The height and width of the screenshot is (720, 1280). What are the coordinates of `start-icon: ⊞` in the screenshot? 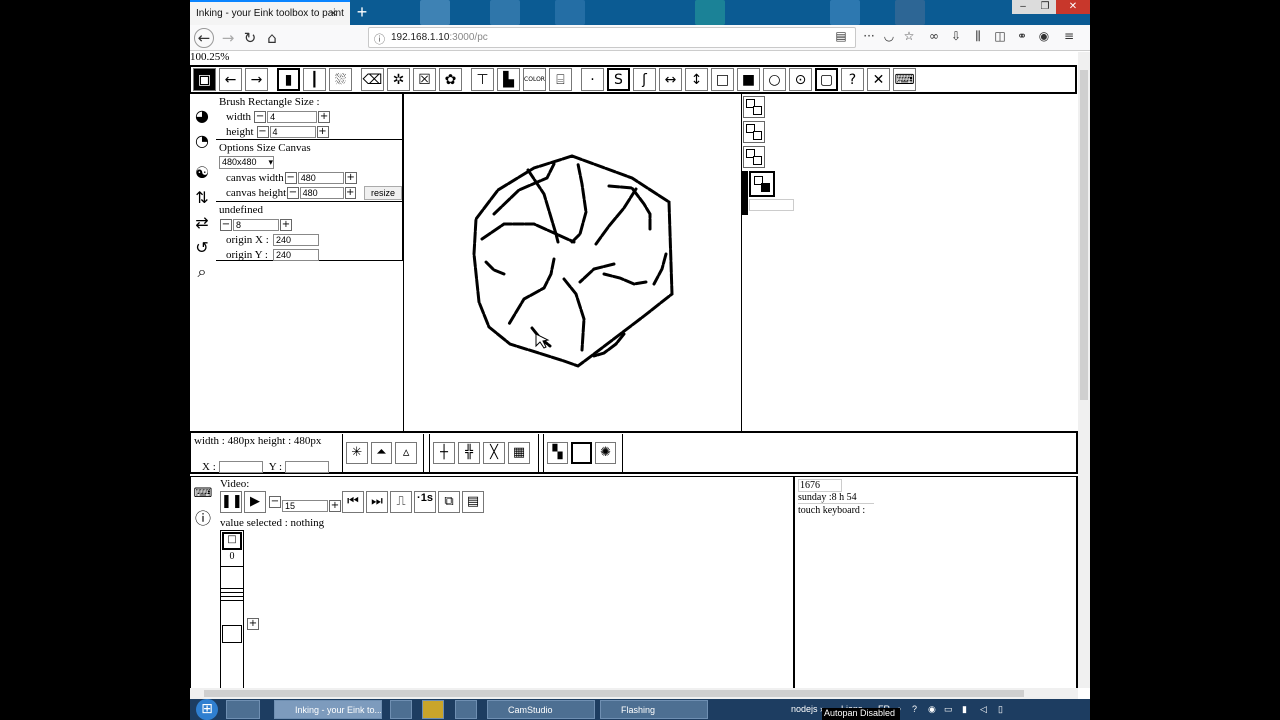 It's located at (207, 709).